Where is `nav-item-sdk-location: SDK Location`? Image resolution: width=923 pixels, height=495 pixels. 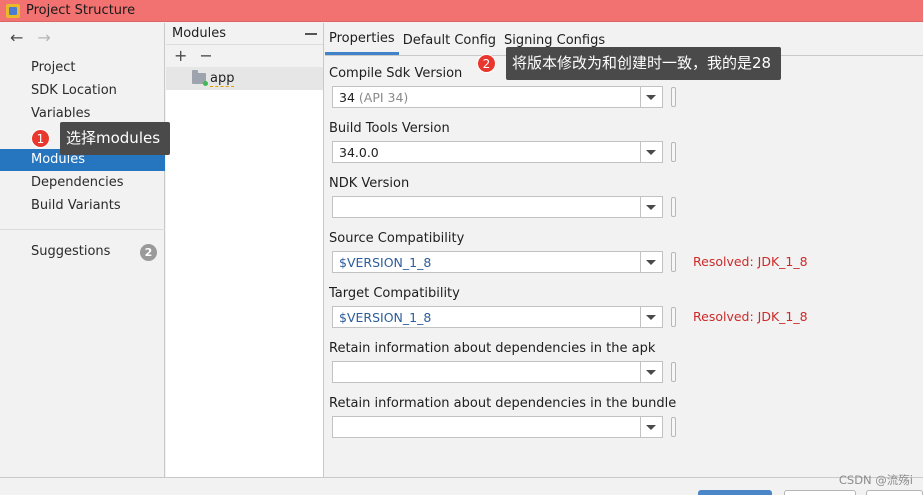 nav-item-sdk-location: SDK Location is located at coordinates (82, 91).